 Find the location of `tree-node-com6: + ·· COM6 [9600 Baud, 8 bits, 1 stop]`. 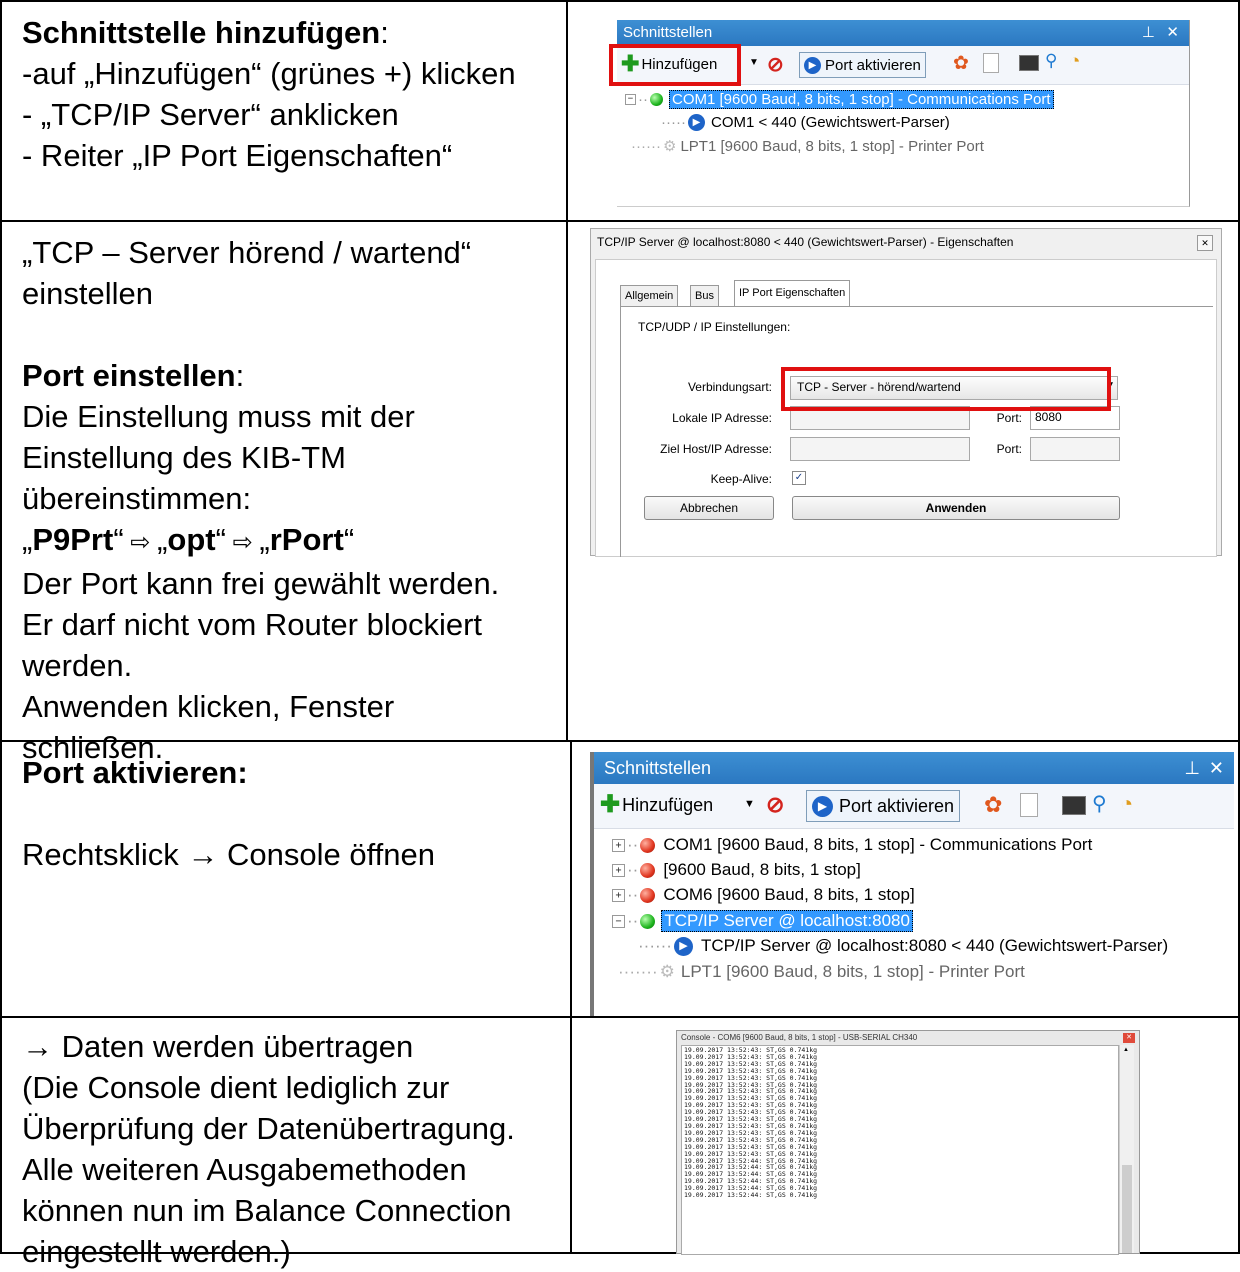

tree-node-com6: + ·· COM6 [9600 Baud, 8 bits, 1 stop] is located at coordinates (763, 895).